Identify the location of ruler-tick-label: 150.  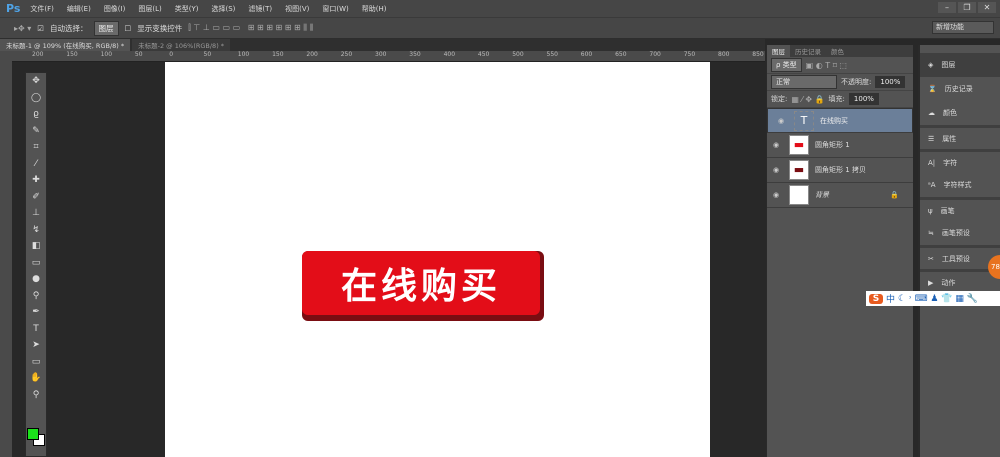
(278, 54).